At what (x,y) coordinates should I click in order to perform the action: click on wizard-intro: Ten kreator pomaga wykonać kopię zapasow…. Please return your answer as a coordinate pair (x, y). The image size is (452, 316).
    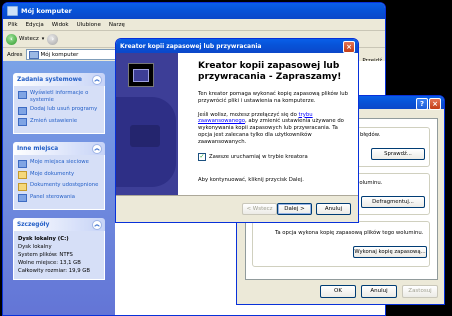
    Looking at the image, I should click on (273, 97).